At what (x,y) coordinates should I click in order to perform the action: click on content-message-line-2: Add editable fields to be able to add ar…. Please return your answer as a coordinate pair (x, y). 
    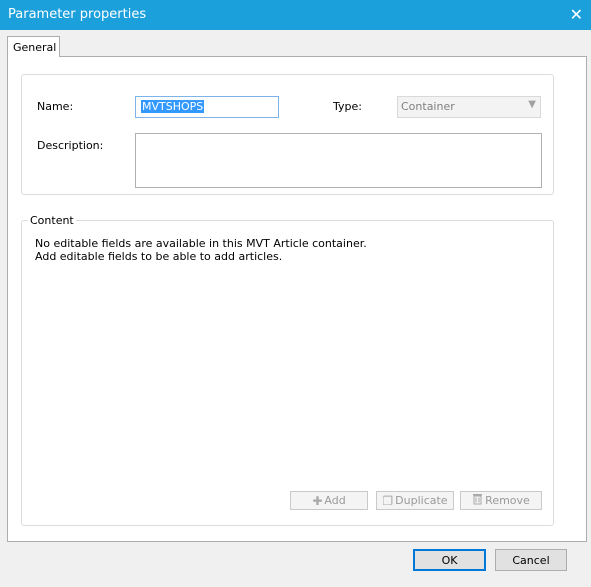
    Looking at the image, I should click on (159, 256).